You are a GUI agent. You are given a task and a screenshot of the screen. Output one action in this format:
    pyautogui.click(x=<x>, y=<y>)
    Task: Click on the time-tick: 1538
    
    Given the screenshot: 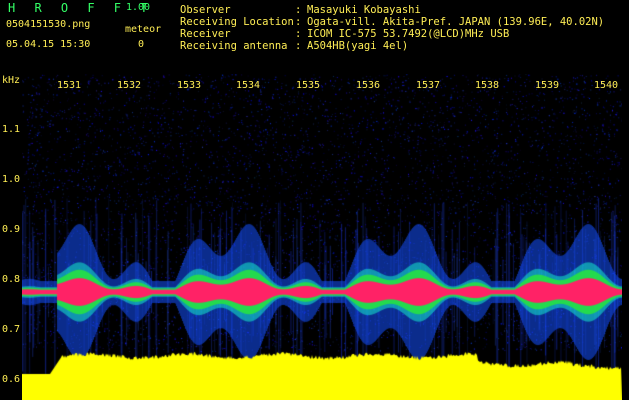 What is the action you would take?
    pyautogui.click(x=487, y=85)
    